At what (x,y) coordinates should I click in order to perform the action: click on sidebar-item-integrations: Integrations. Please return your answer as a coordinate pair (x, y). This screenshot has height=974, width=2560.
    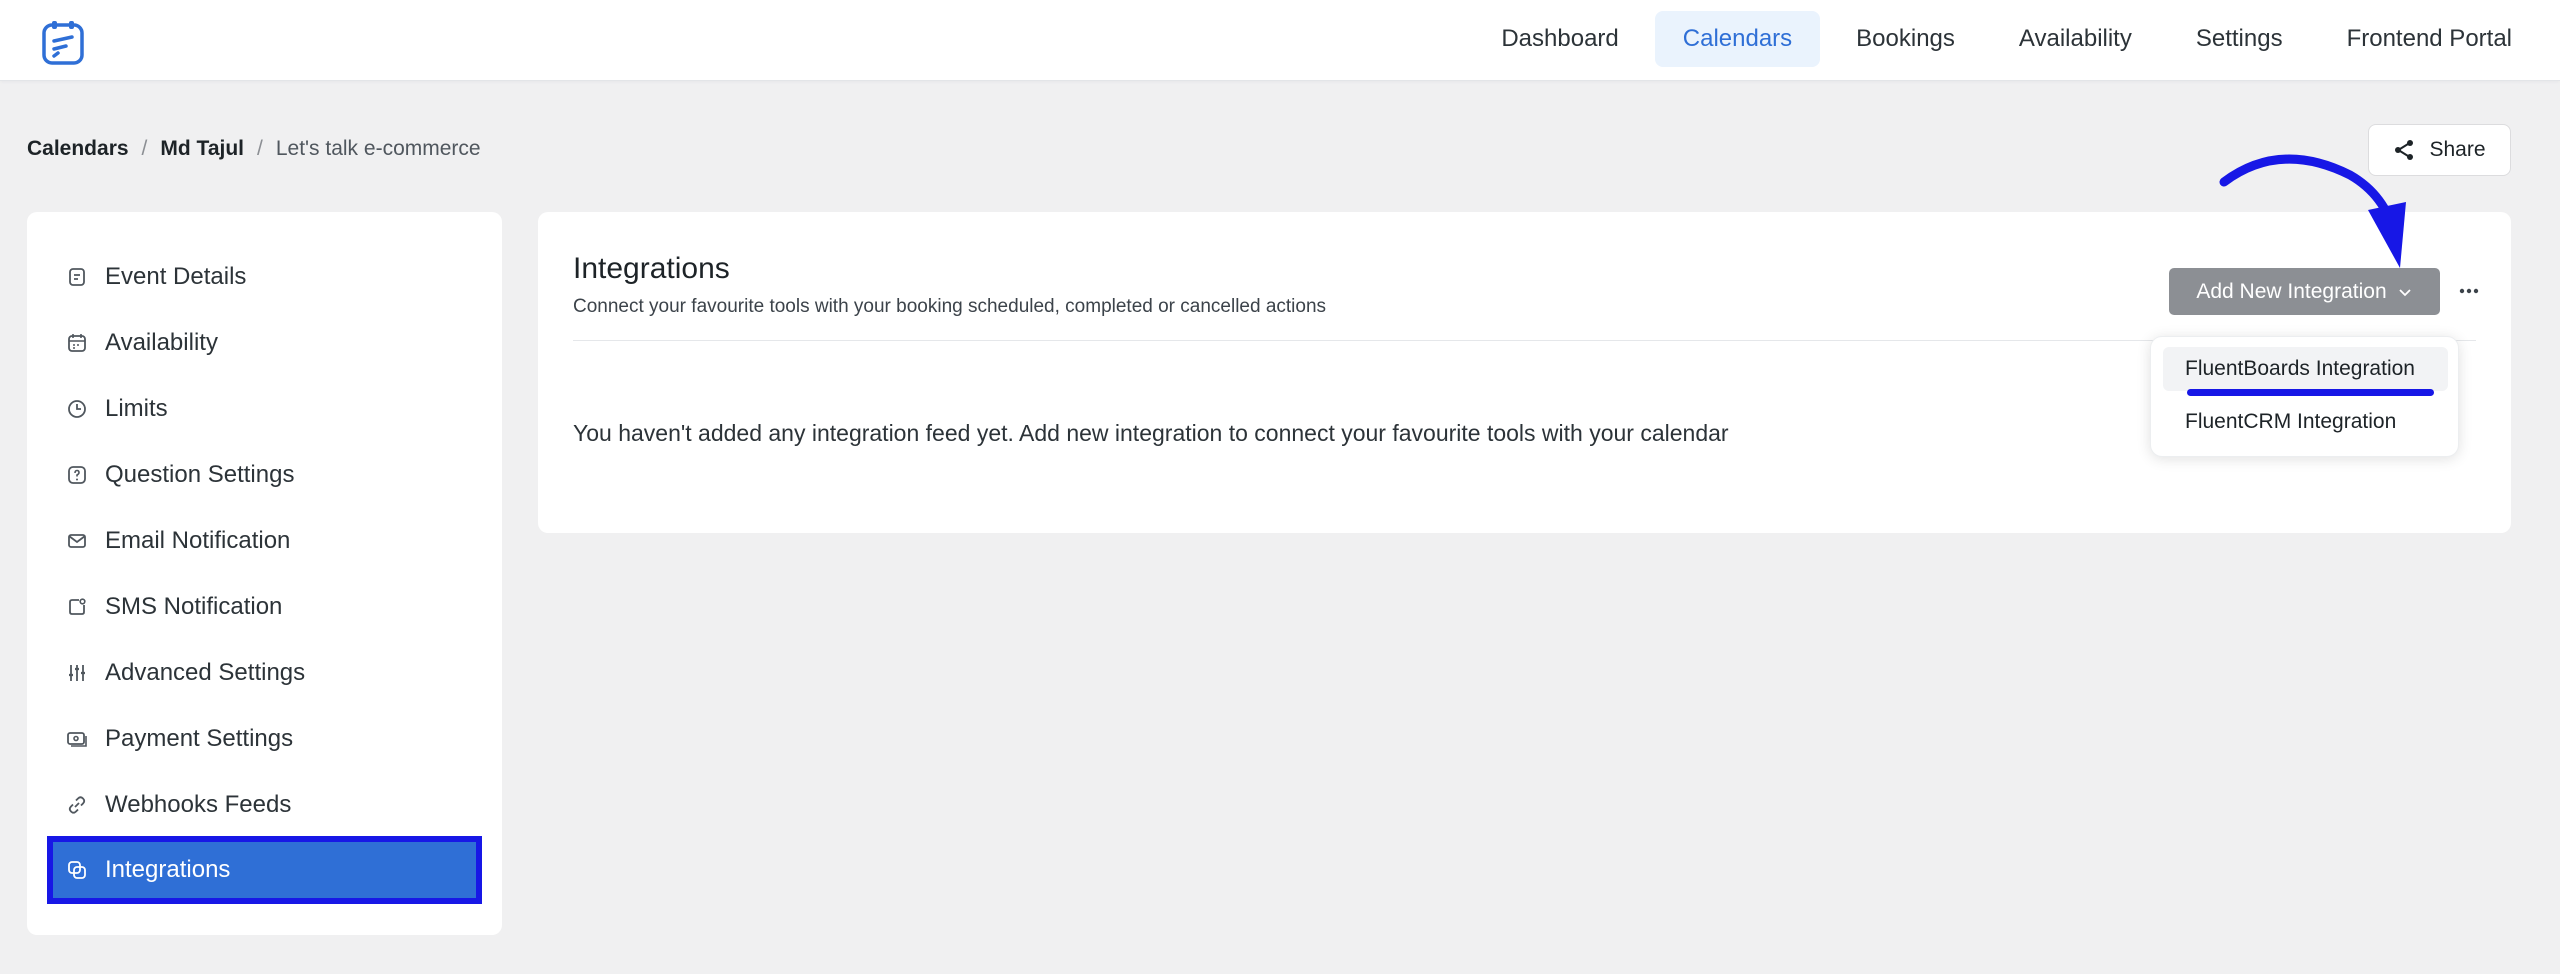
    Looking at the image, I should click on (264, 870).